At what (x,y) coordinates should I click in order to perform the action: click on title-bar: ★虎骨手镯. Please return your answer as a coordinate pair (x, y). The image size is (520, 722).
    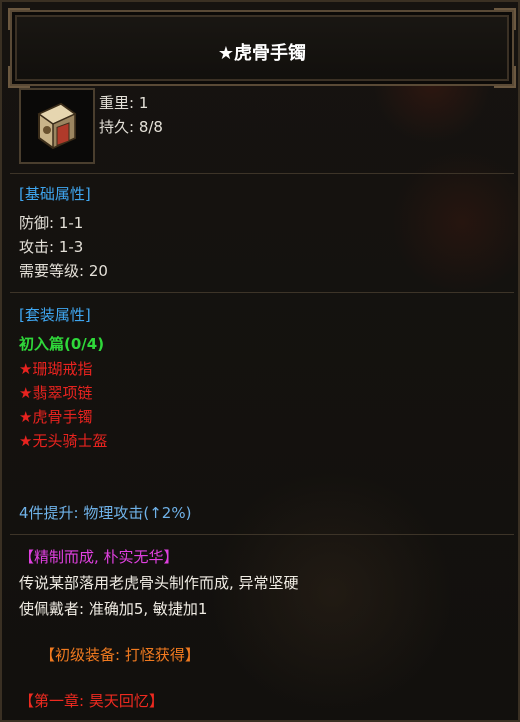
    Looking at the image, I should click on (262, 48).